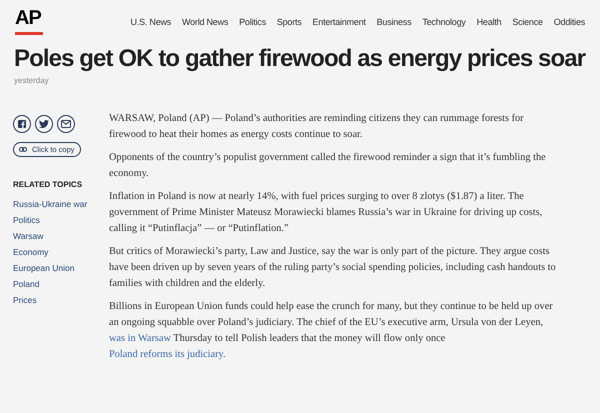 The image size is (600, 413). I want to click on headline: Poles get OK to gather firewood as energy prices soar, so click(300, 59).